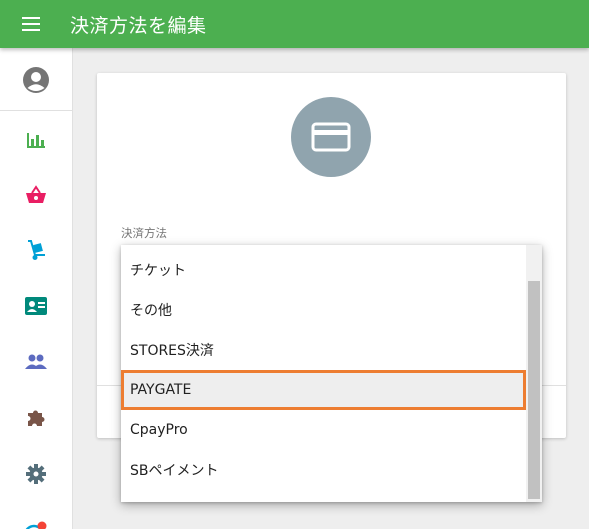  What do you see at coordinates (36, 80) in the screenshot?
I see `account-circle-icon` at bounding box center [36, 80].